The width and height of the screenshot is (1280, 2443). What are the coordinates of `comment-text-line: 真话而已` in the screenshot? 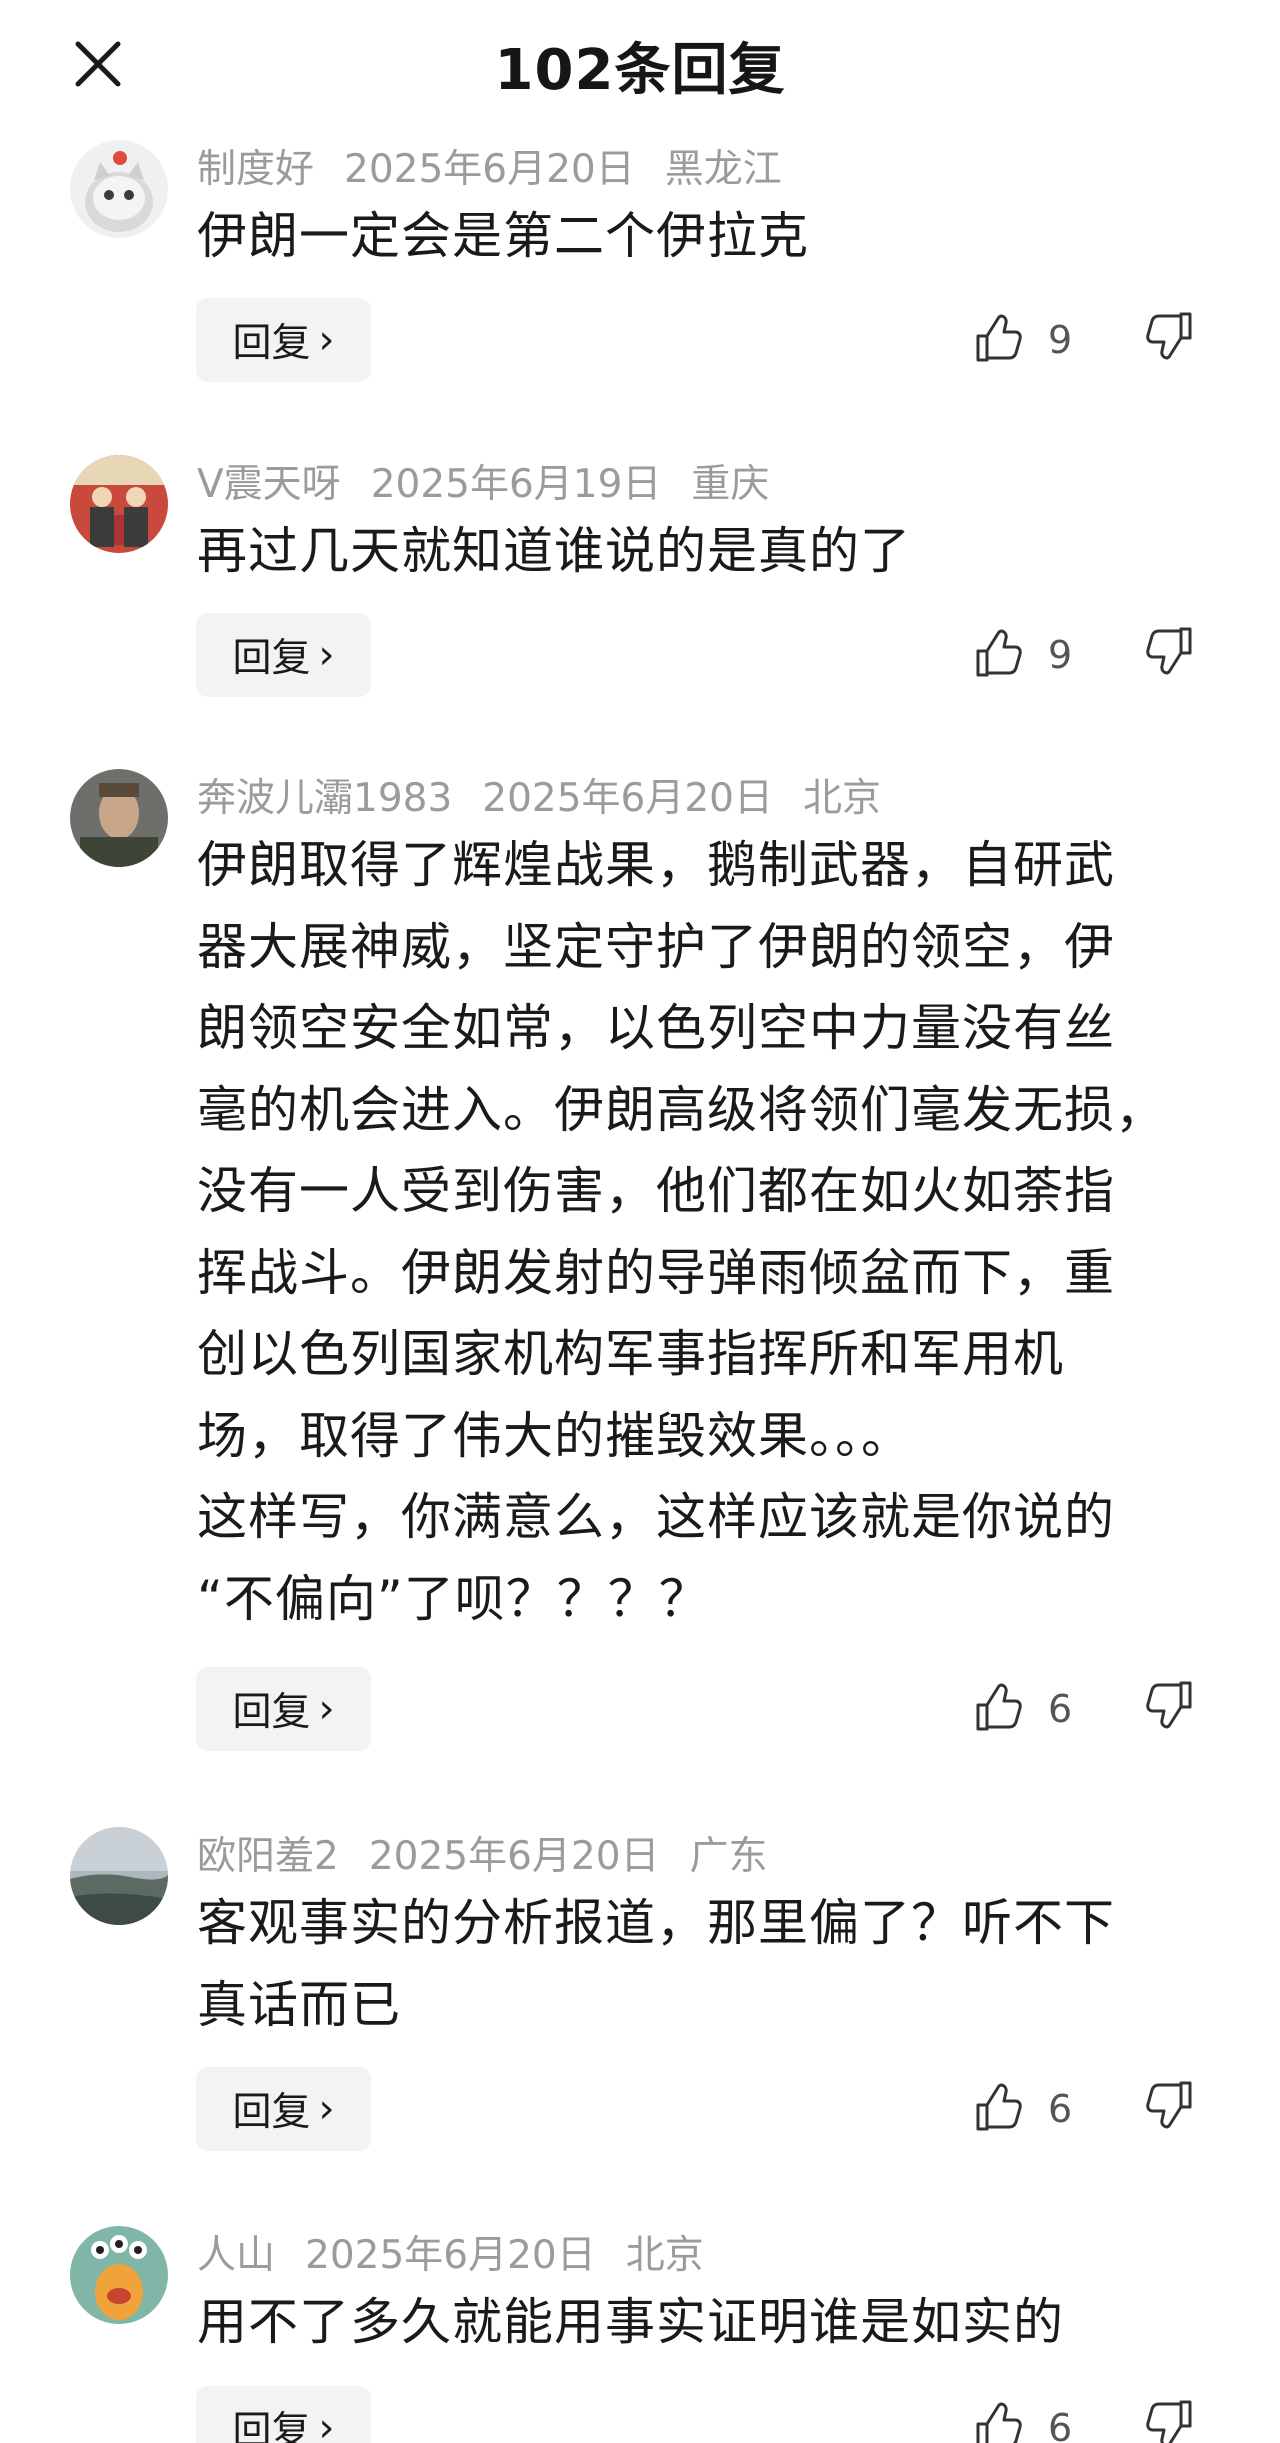 It's located at (299, 2004).